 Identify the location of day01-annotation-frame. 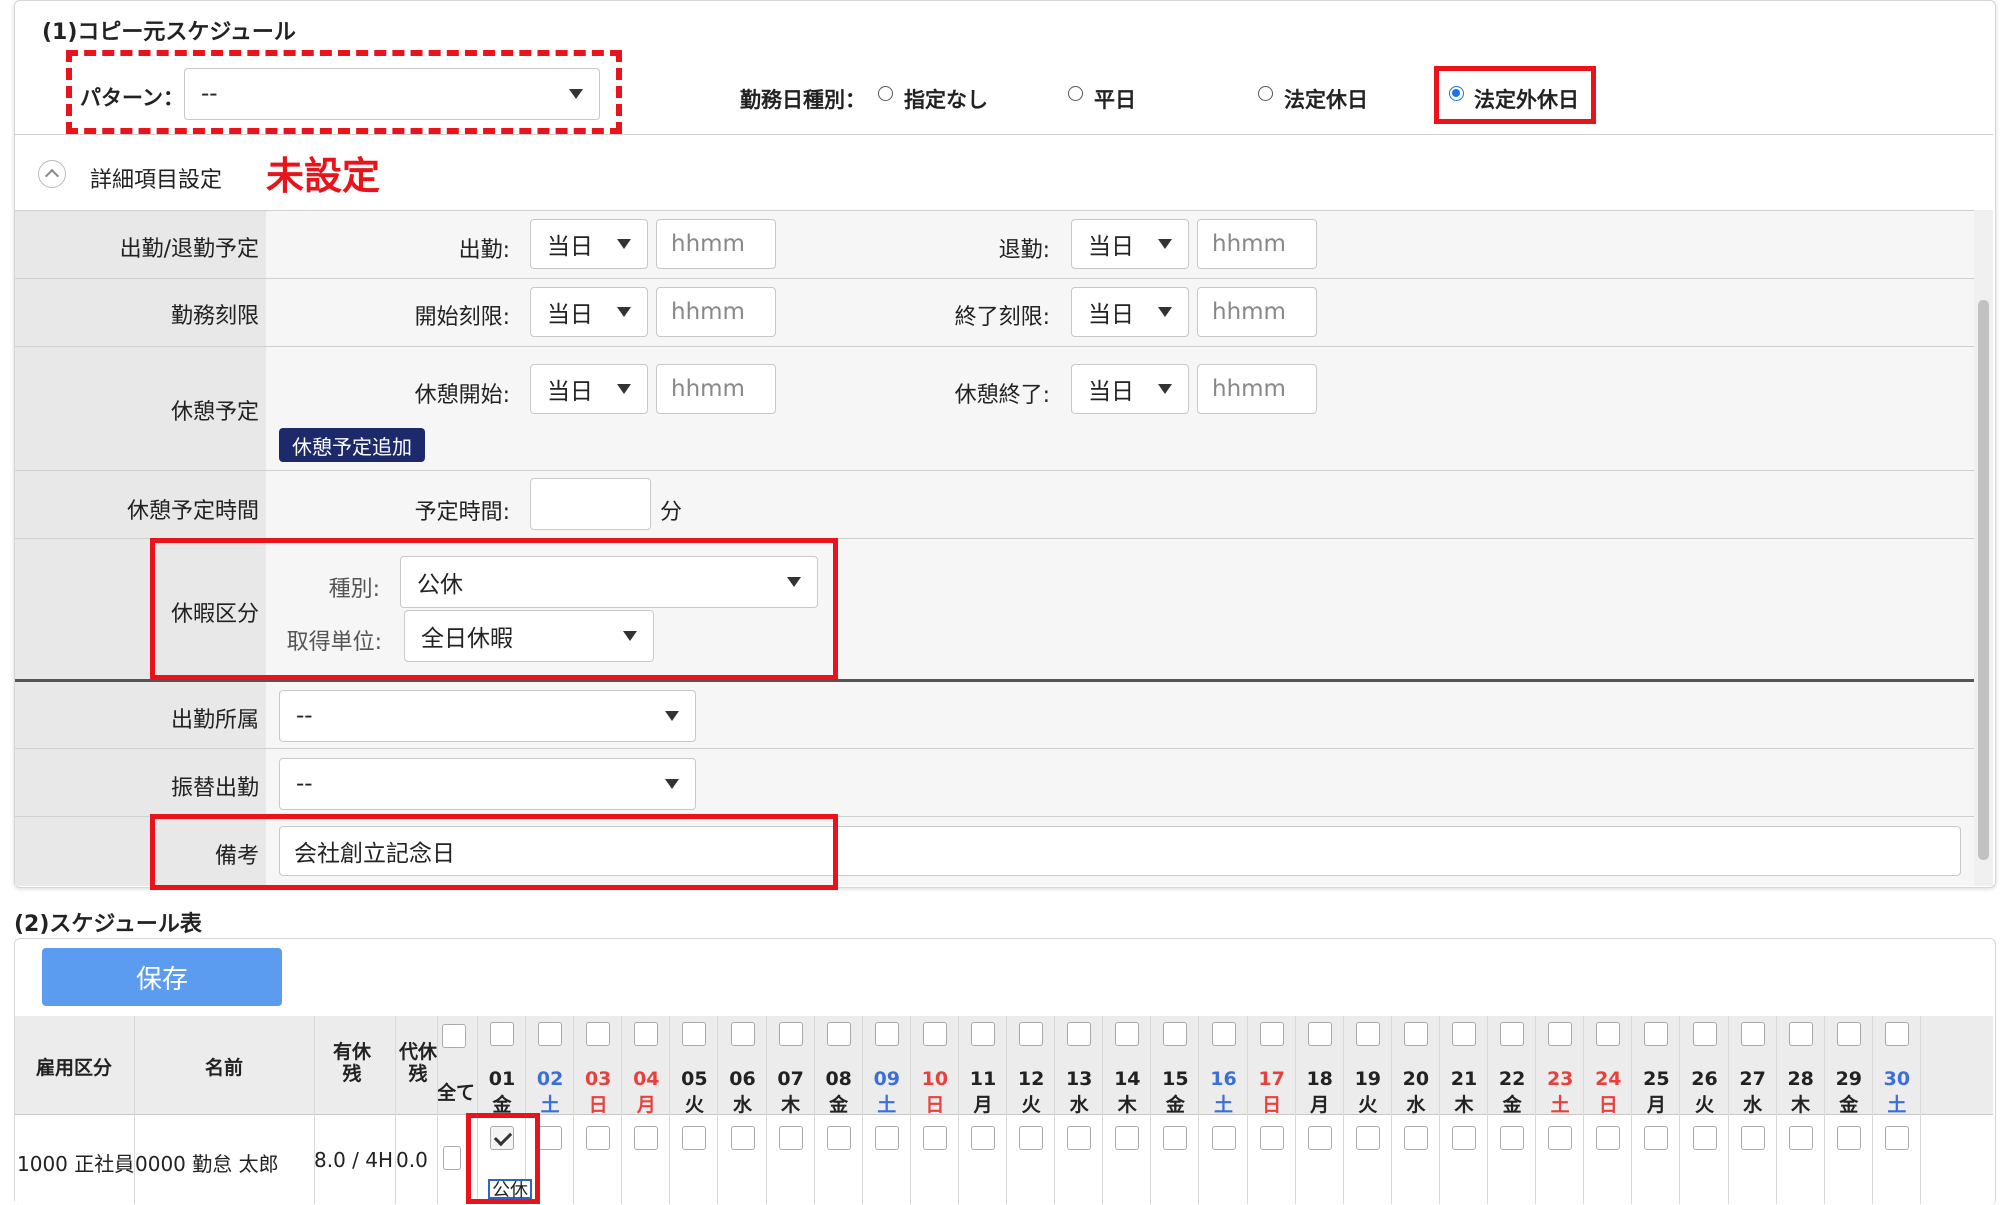
(503, 1158).